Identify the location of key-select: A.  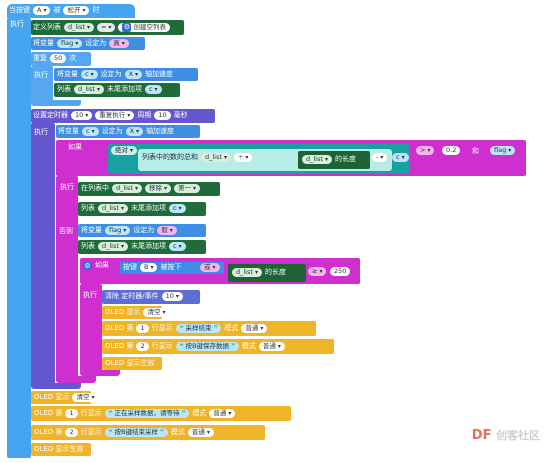
(42, 10).